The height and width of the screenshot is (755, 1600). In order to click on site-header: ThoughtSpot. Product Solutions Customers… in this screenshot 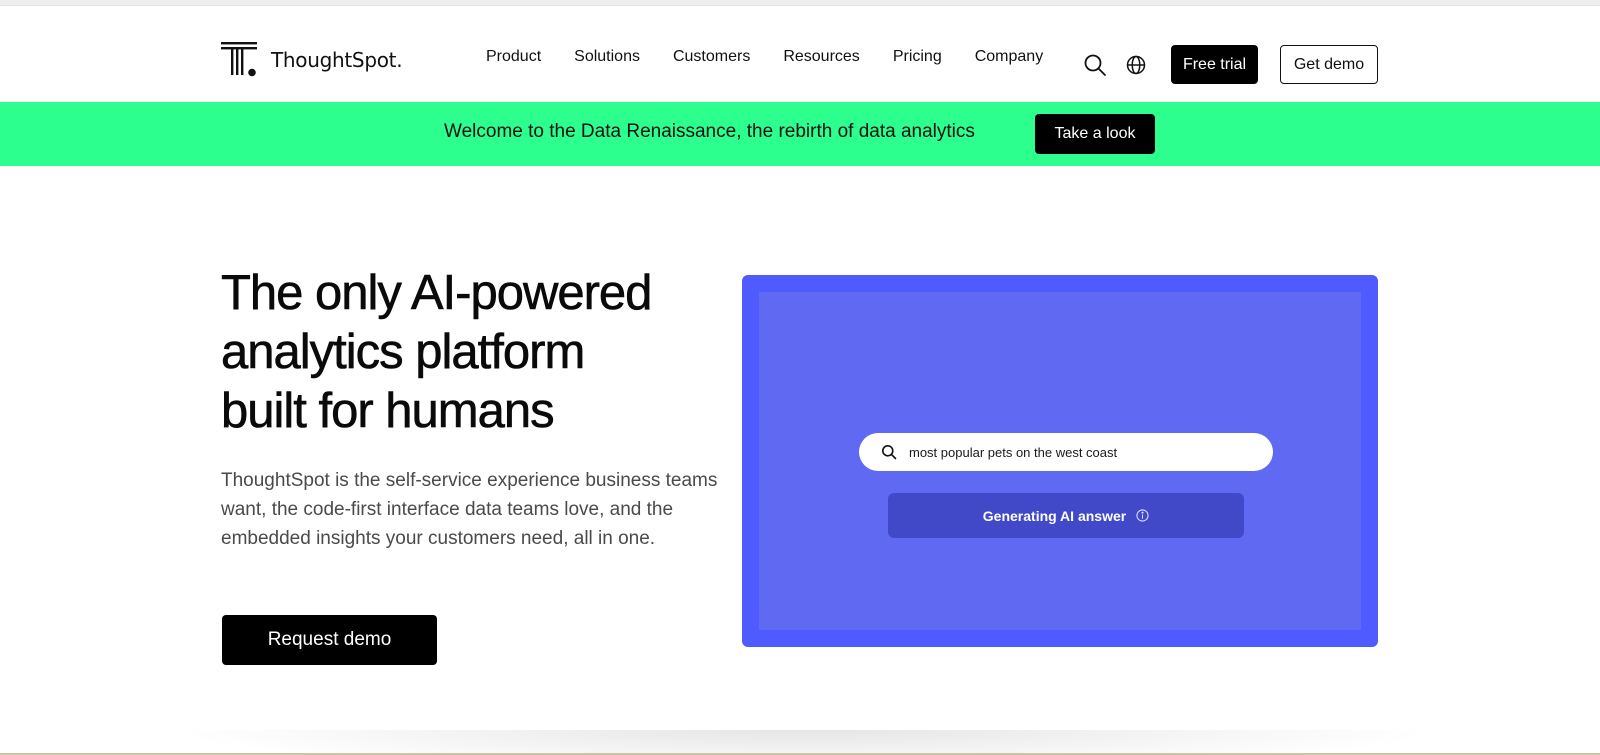, I will do `click(800, 54)`.